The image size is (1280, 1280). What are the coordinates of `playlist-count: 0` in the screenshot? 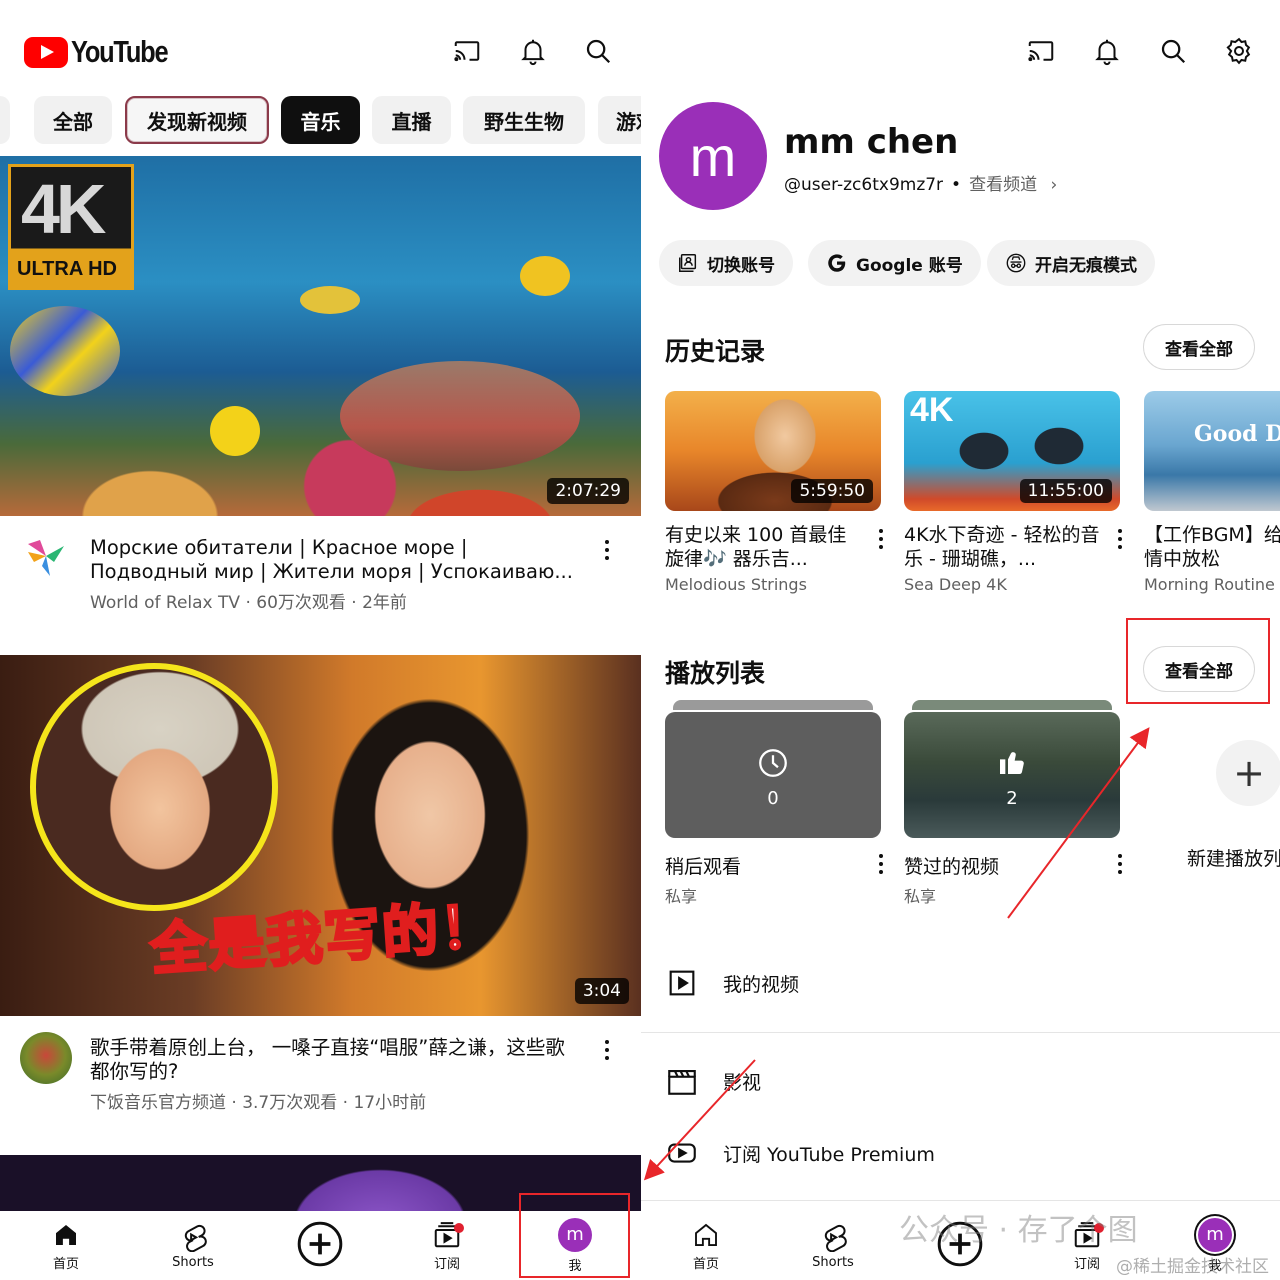 It's located at (773, 798).